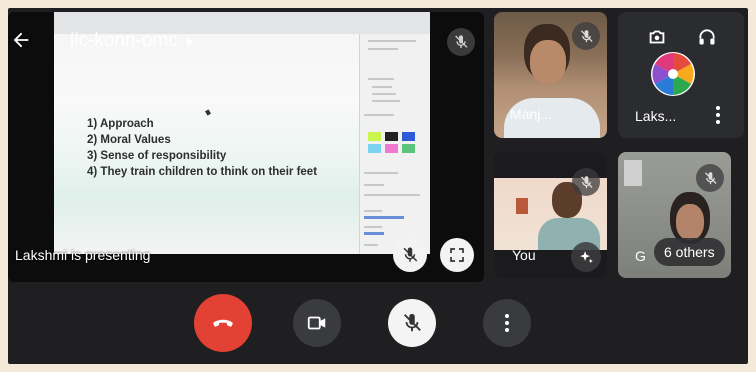  I want to click on sparkle-icon, so click(586, 256).